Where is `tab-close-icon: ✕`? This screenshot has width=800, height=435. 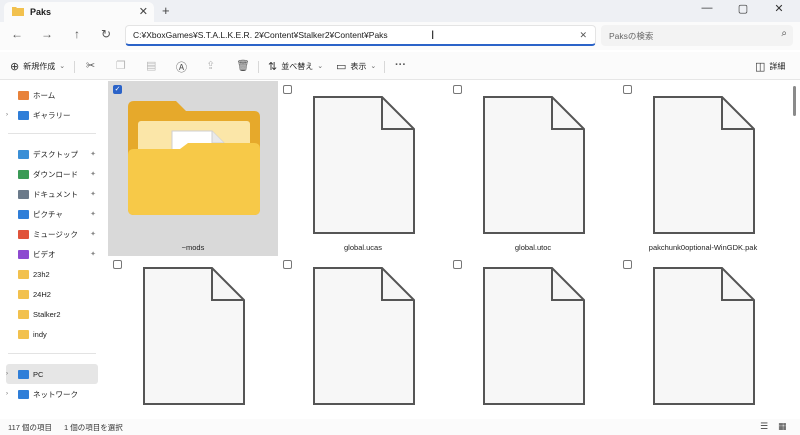 tab-close-icon: ✕ is located at coordinates (143, 11).